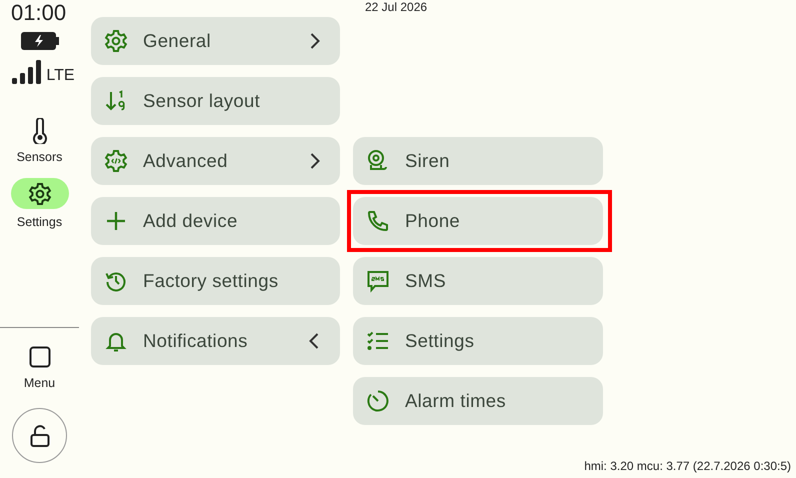 The width and height of the screenshot is (796, 478). What do you see at coordinates (378, 341) in the screenshot?
I see `checklist-icon` at bounding box center [378, 341].